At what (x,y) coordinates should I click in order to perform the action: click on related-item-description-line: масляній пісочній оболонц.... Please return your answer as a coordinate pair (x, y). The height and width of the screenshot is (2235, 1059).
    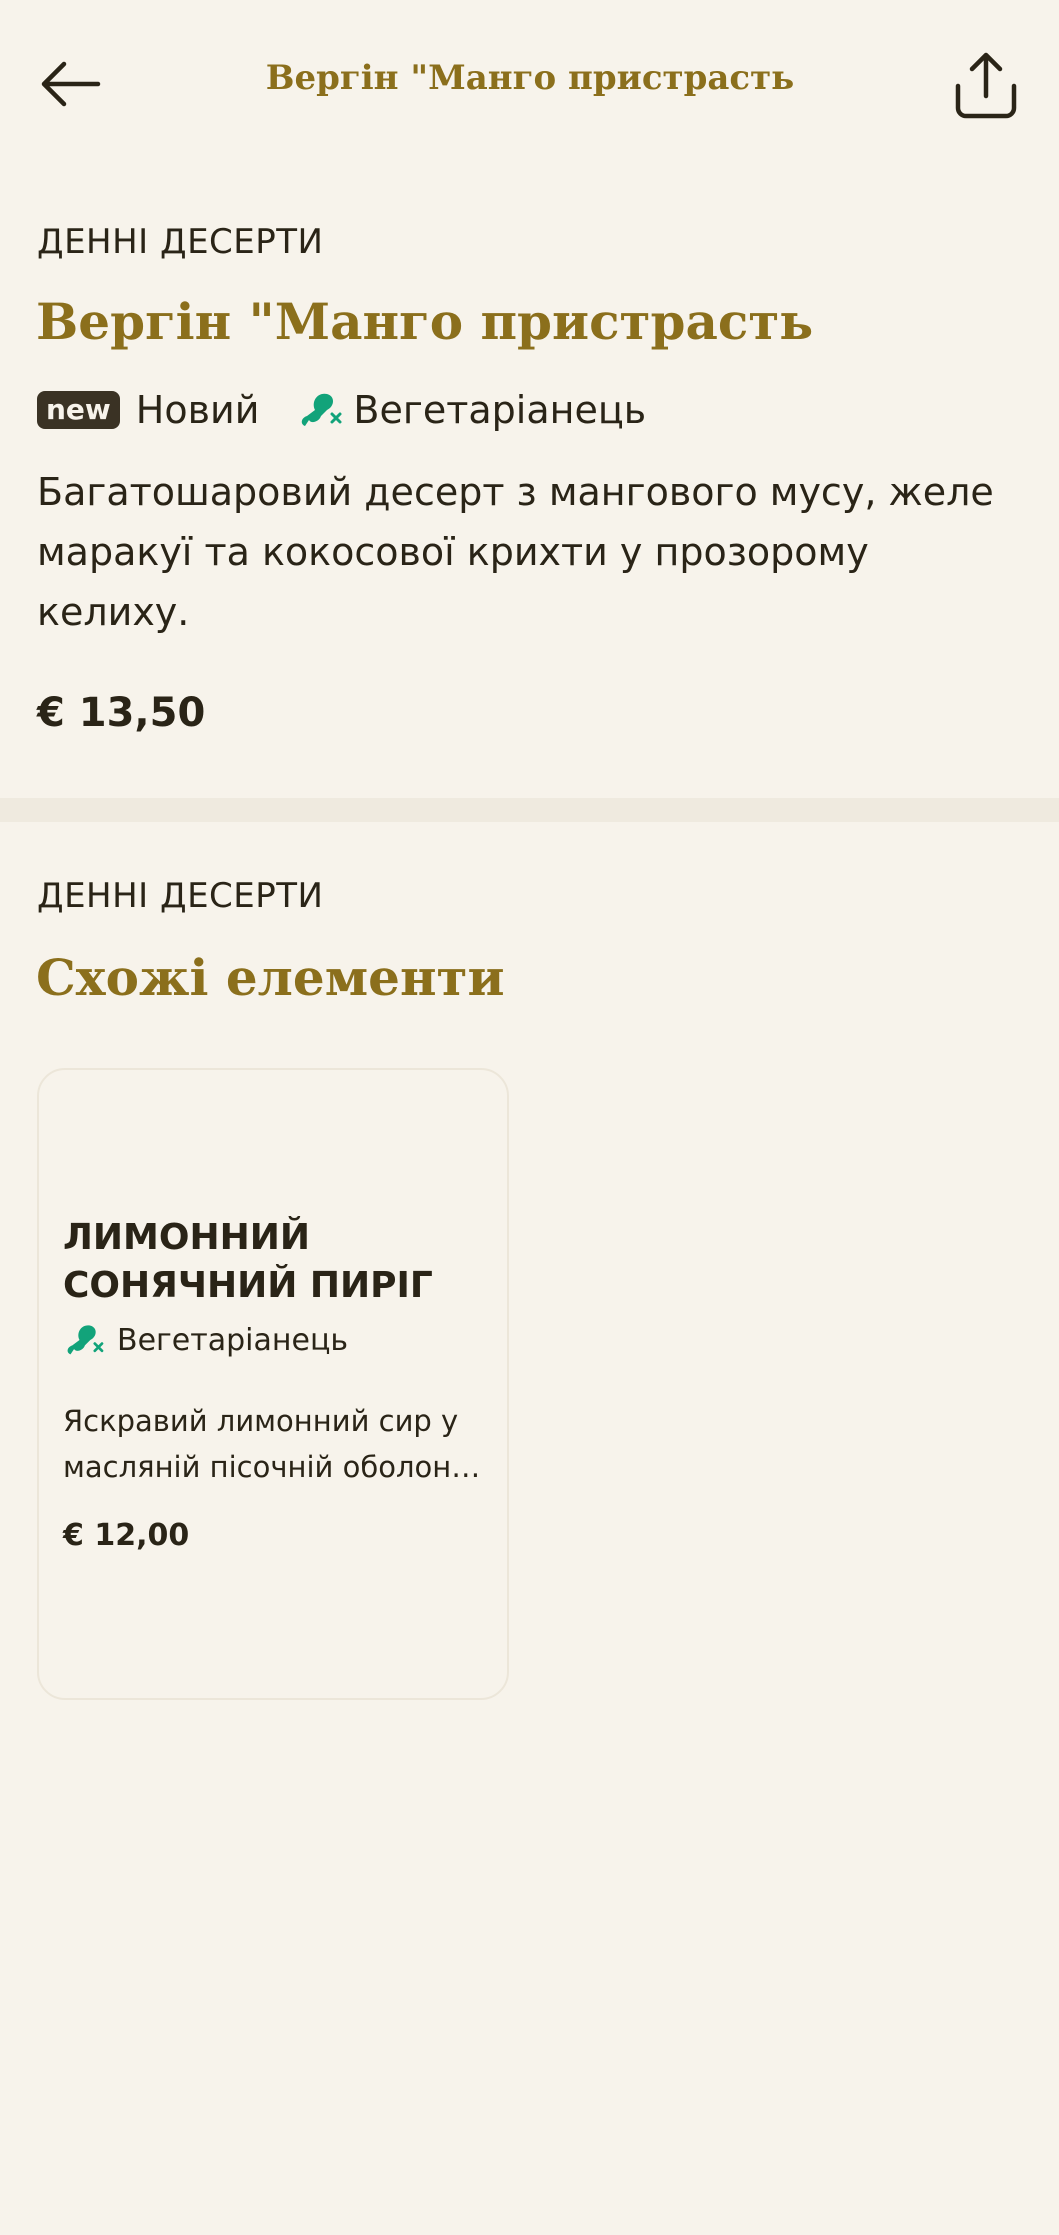
    Looking at the image, I should click on (279, 1467).